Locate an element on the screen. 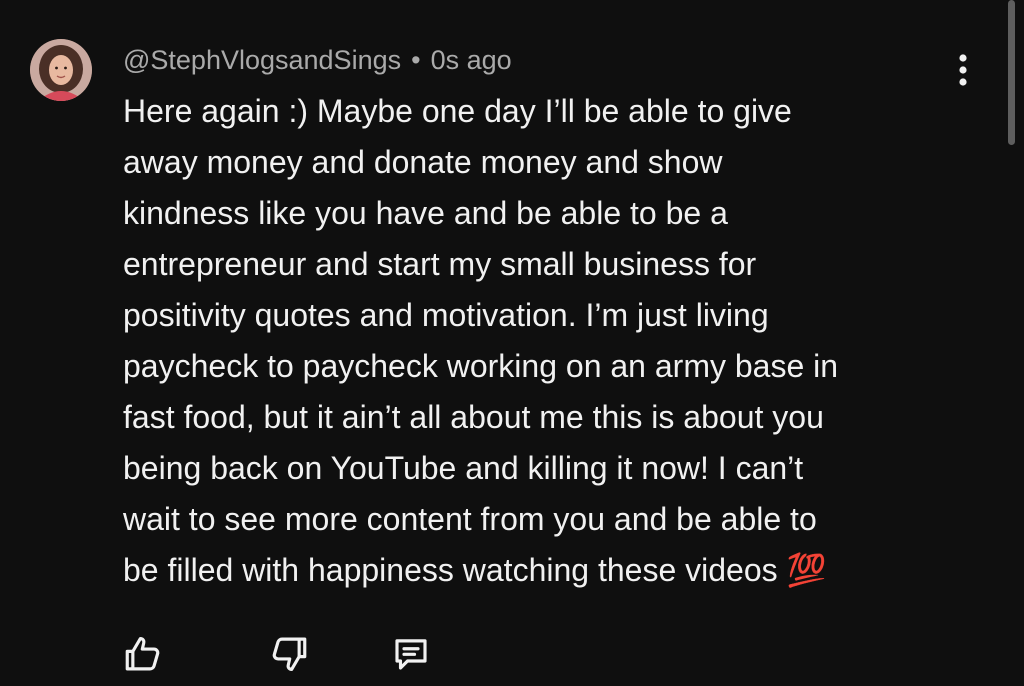 The width and height of the screenshot is (1024, 686). reply-comment-icon is located at coordinates (411, 654).